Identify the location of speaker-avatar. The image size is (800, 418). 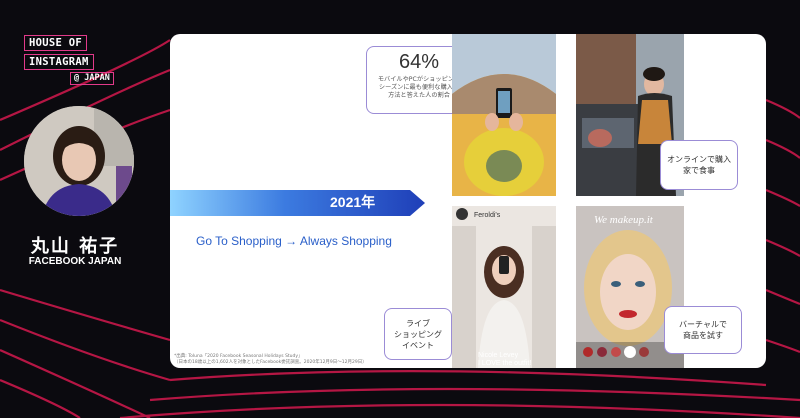
(79, 161).